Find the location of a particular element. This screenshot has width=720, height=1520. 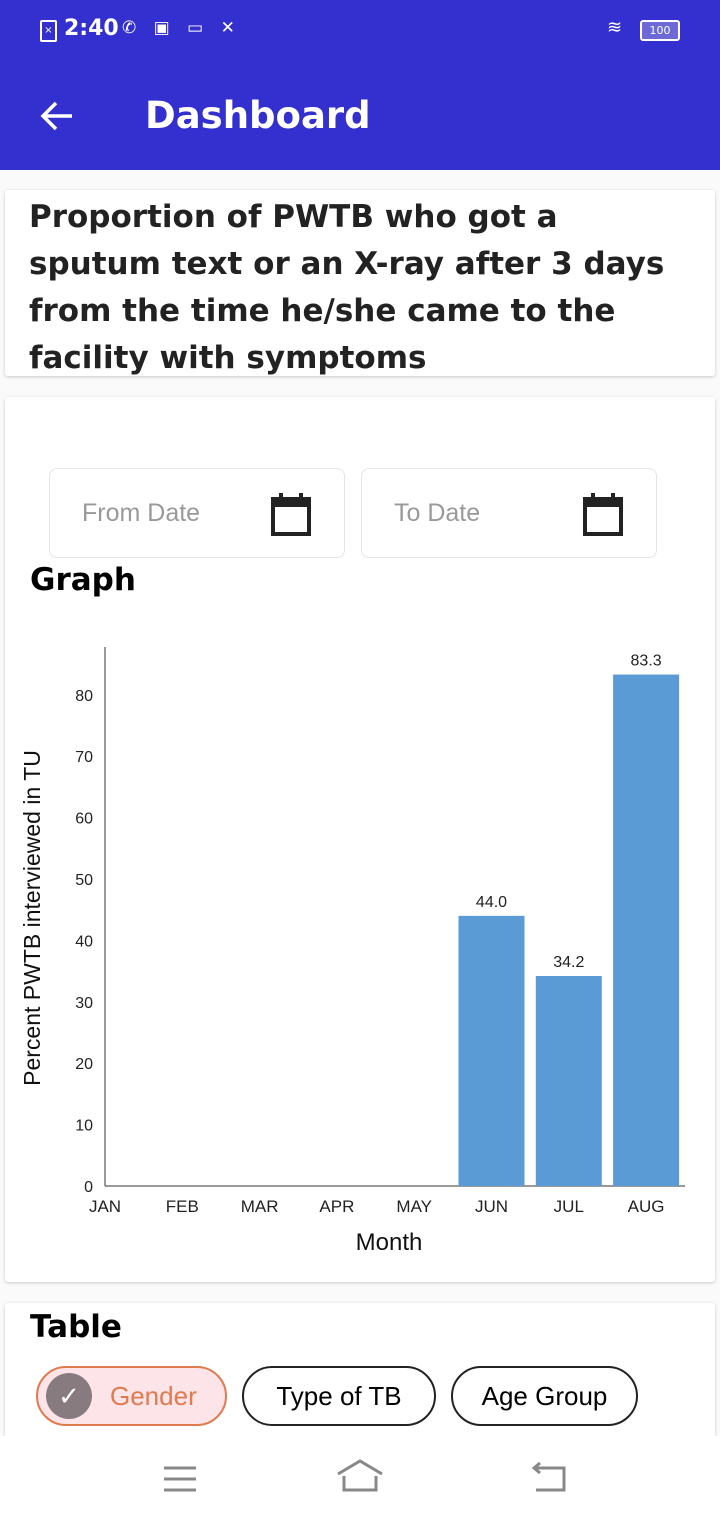

page-title: Dashboard is located at coordinates (258, 115).